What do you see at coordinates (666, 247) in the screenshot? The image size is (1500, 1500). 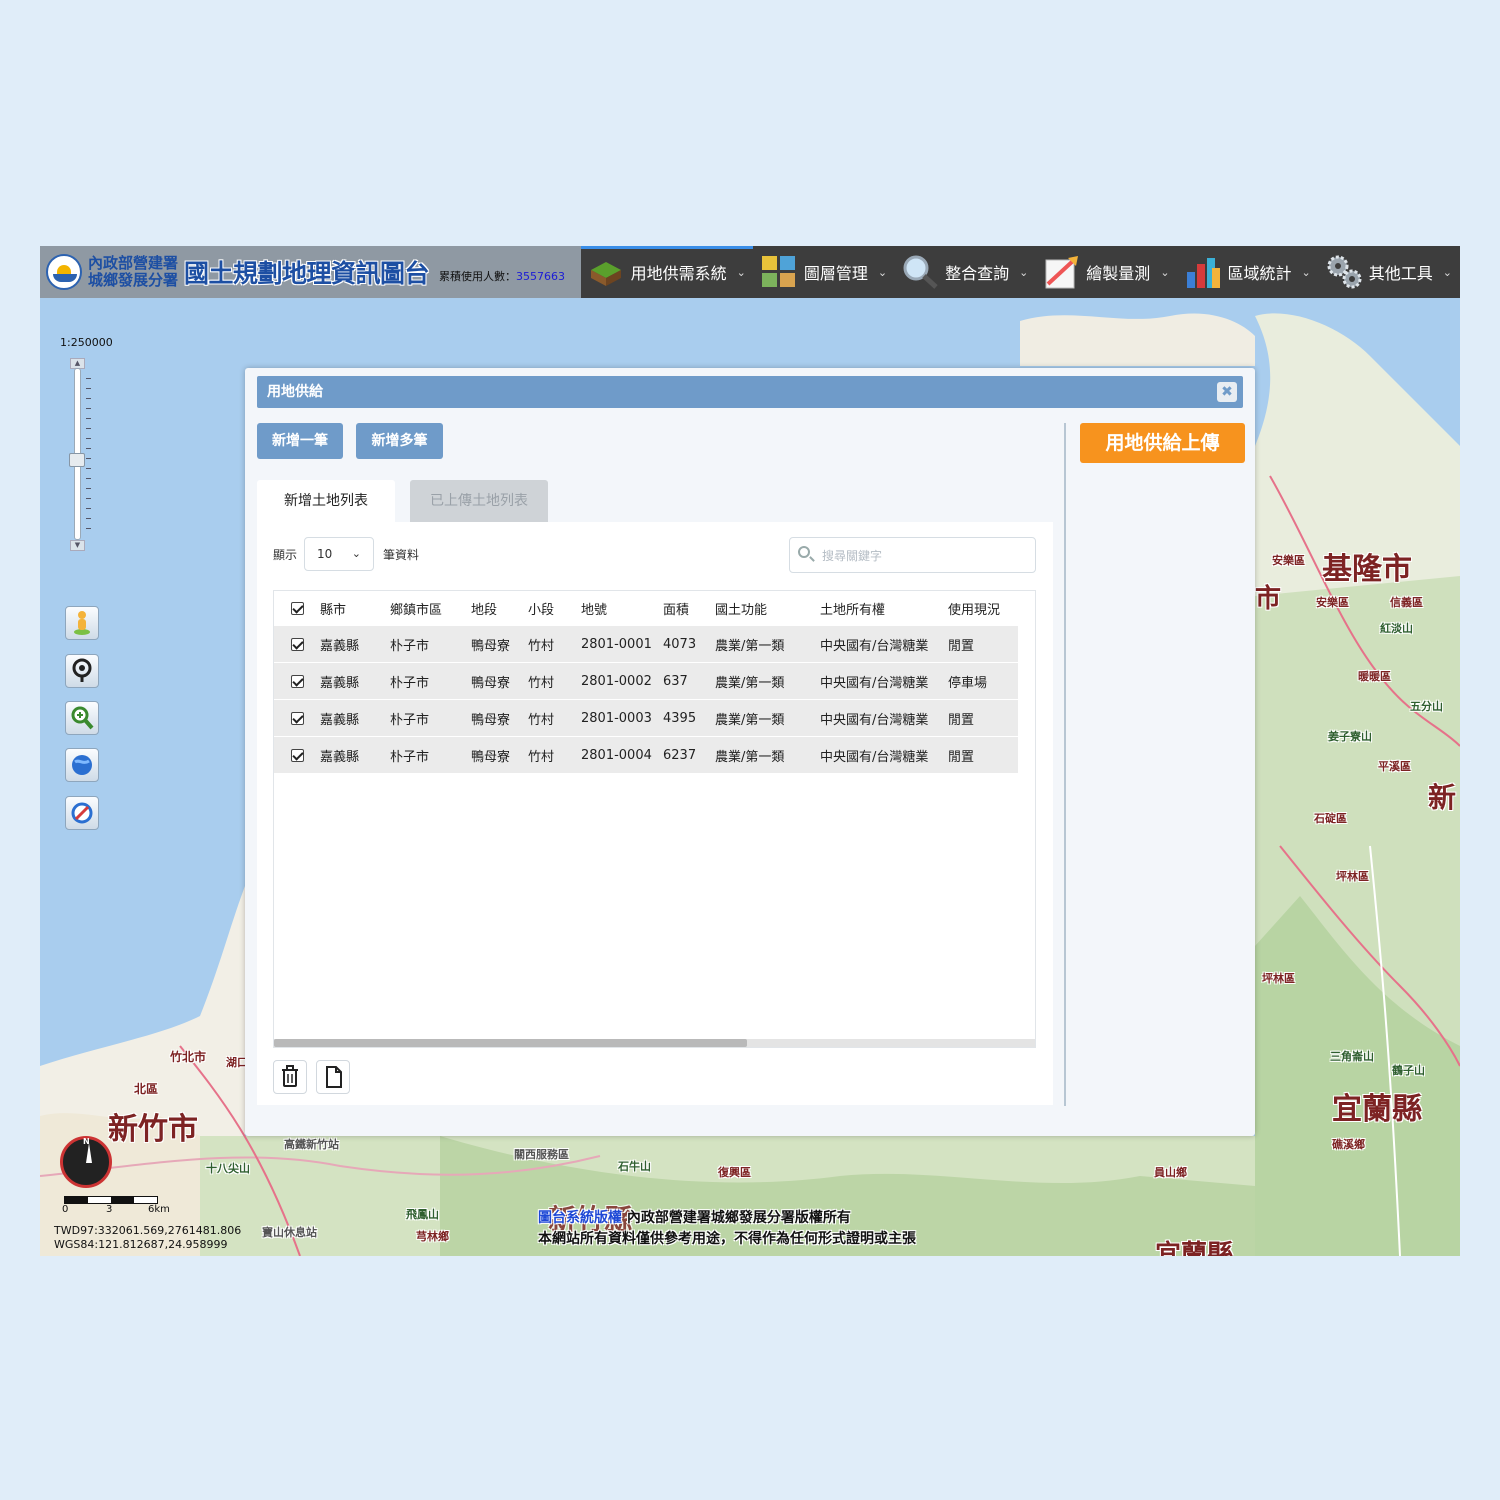 I see `nav-active-indicator` at bounding box center [666, 247].